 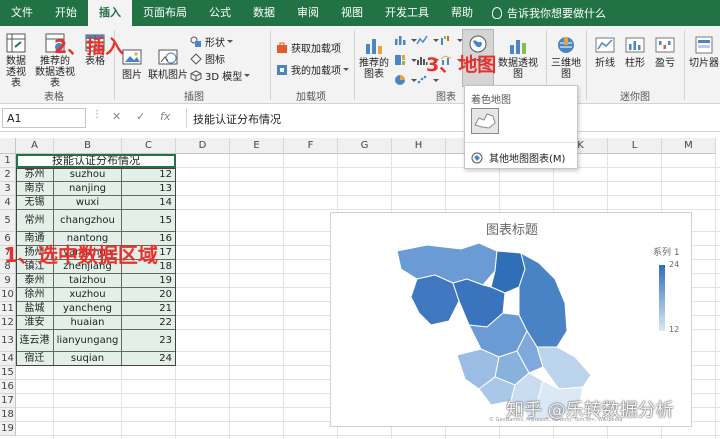 I want to click on sparkline-line-button: 折线, so click(x=605, y=51).